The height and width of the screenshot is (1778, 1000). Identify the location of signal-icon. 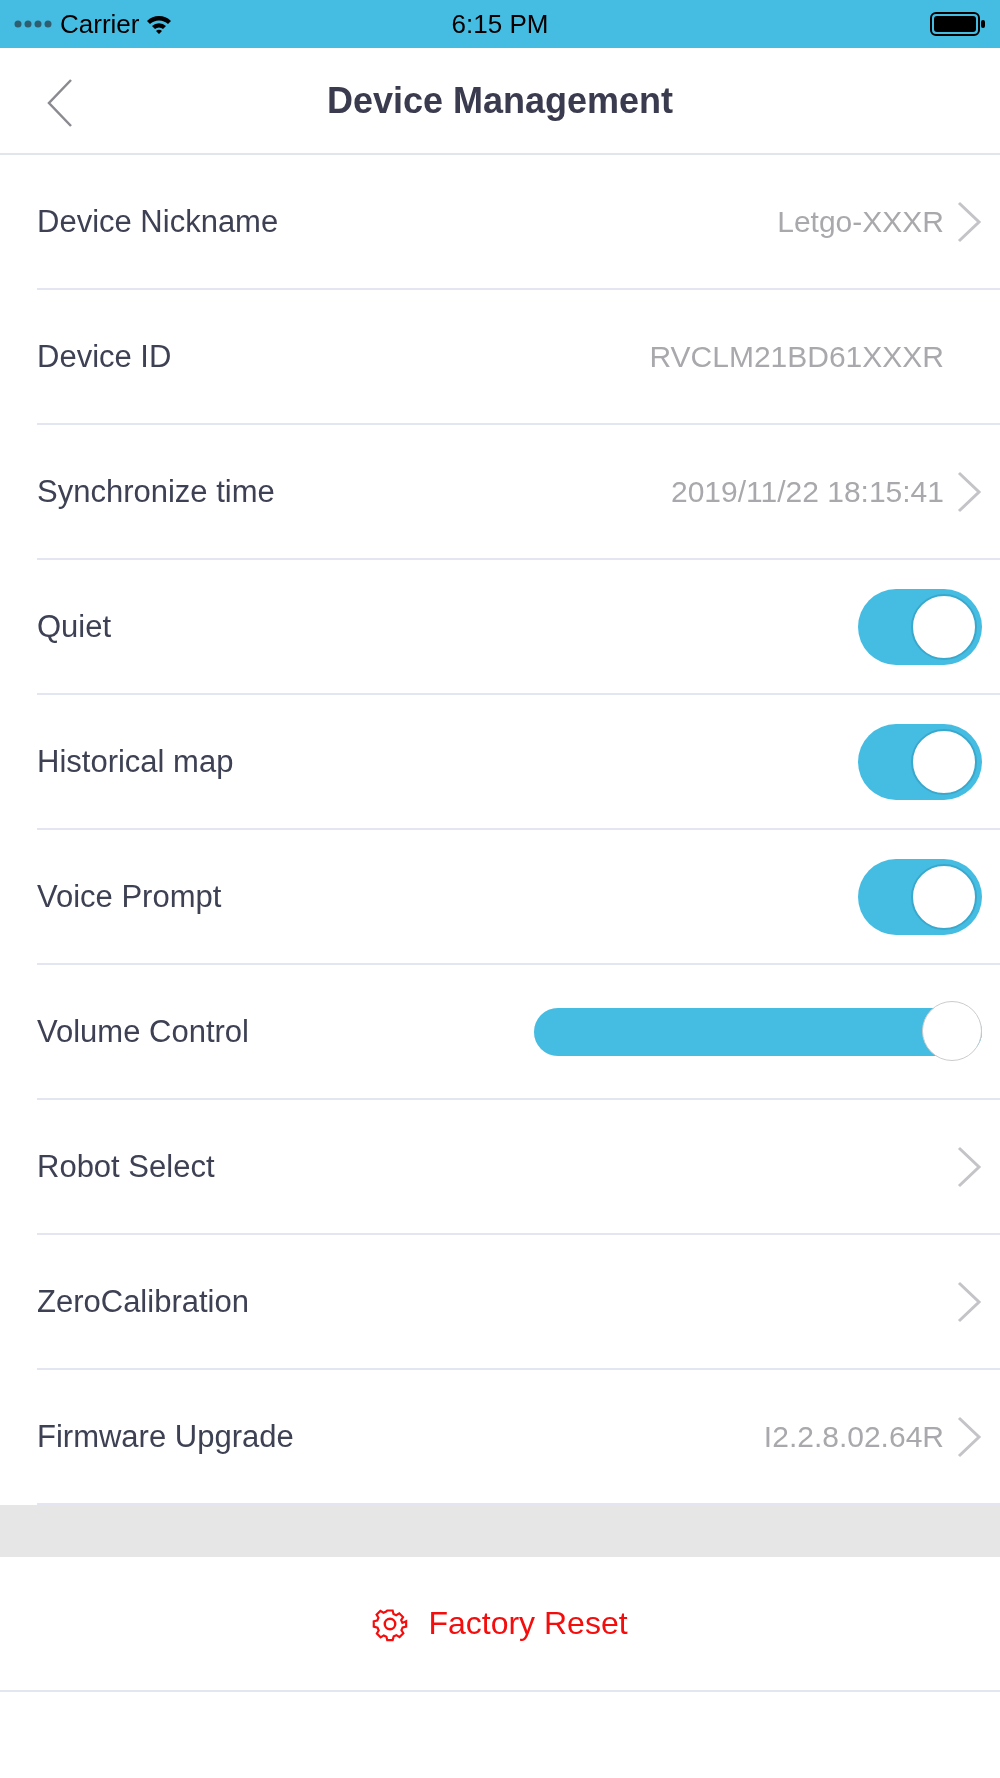
(34, 24).